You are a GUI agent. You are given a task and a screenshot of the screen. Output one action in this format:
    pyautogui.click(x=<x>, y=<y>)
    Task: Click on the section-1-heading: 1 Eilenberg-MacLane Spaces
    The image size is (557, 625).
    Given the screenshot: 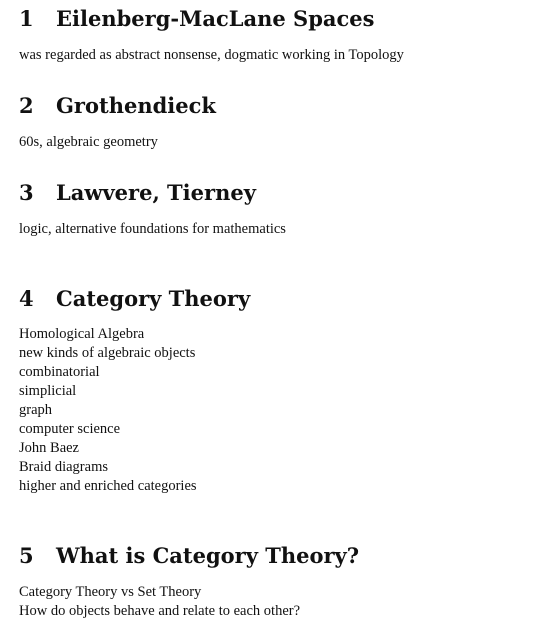 What is the action you would take?
    pyautogui.click(x=196, y=18)
    